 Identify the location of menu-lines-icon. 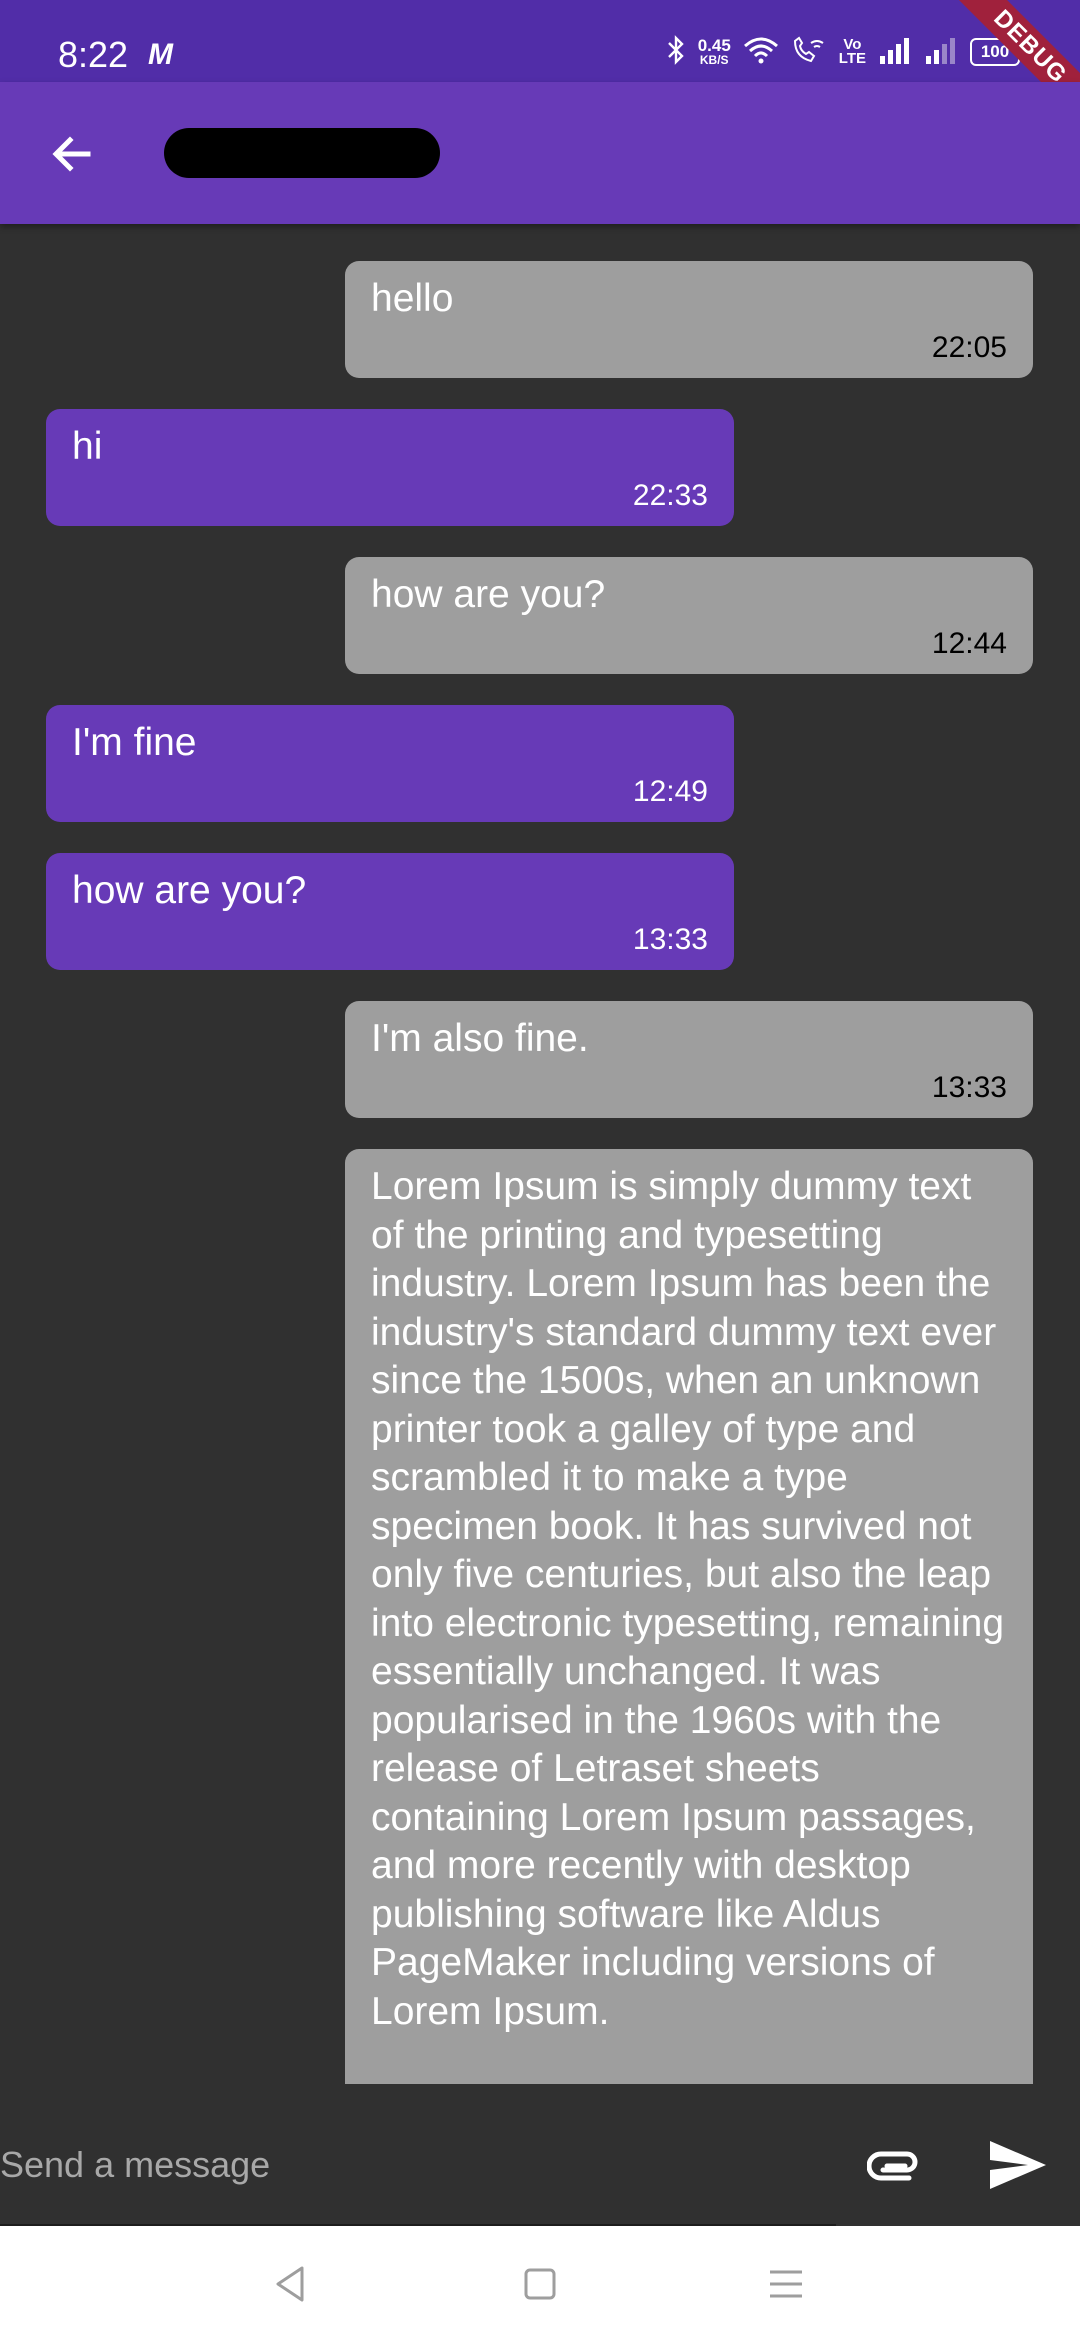
(786, 2284).